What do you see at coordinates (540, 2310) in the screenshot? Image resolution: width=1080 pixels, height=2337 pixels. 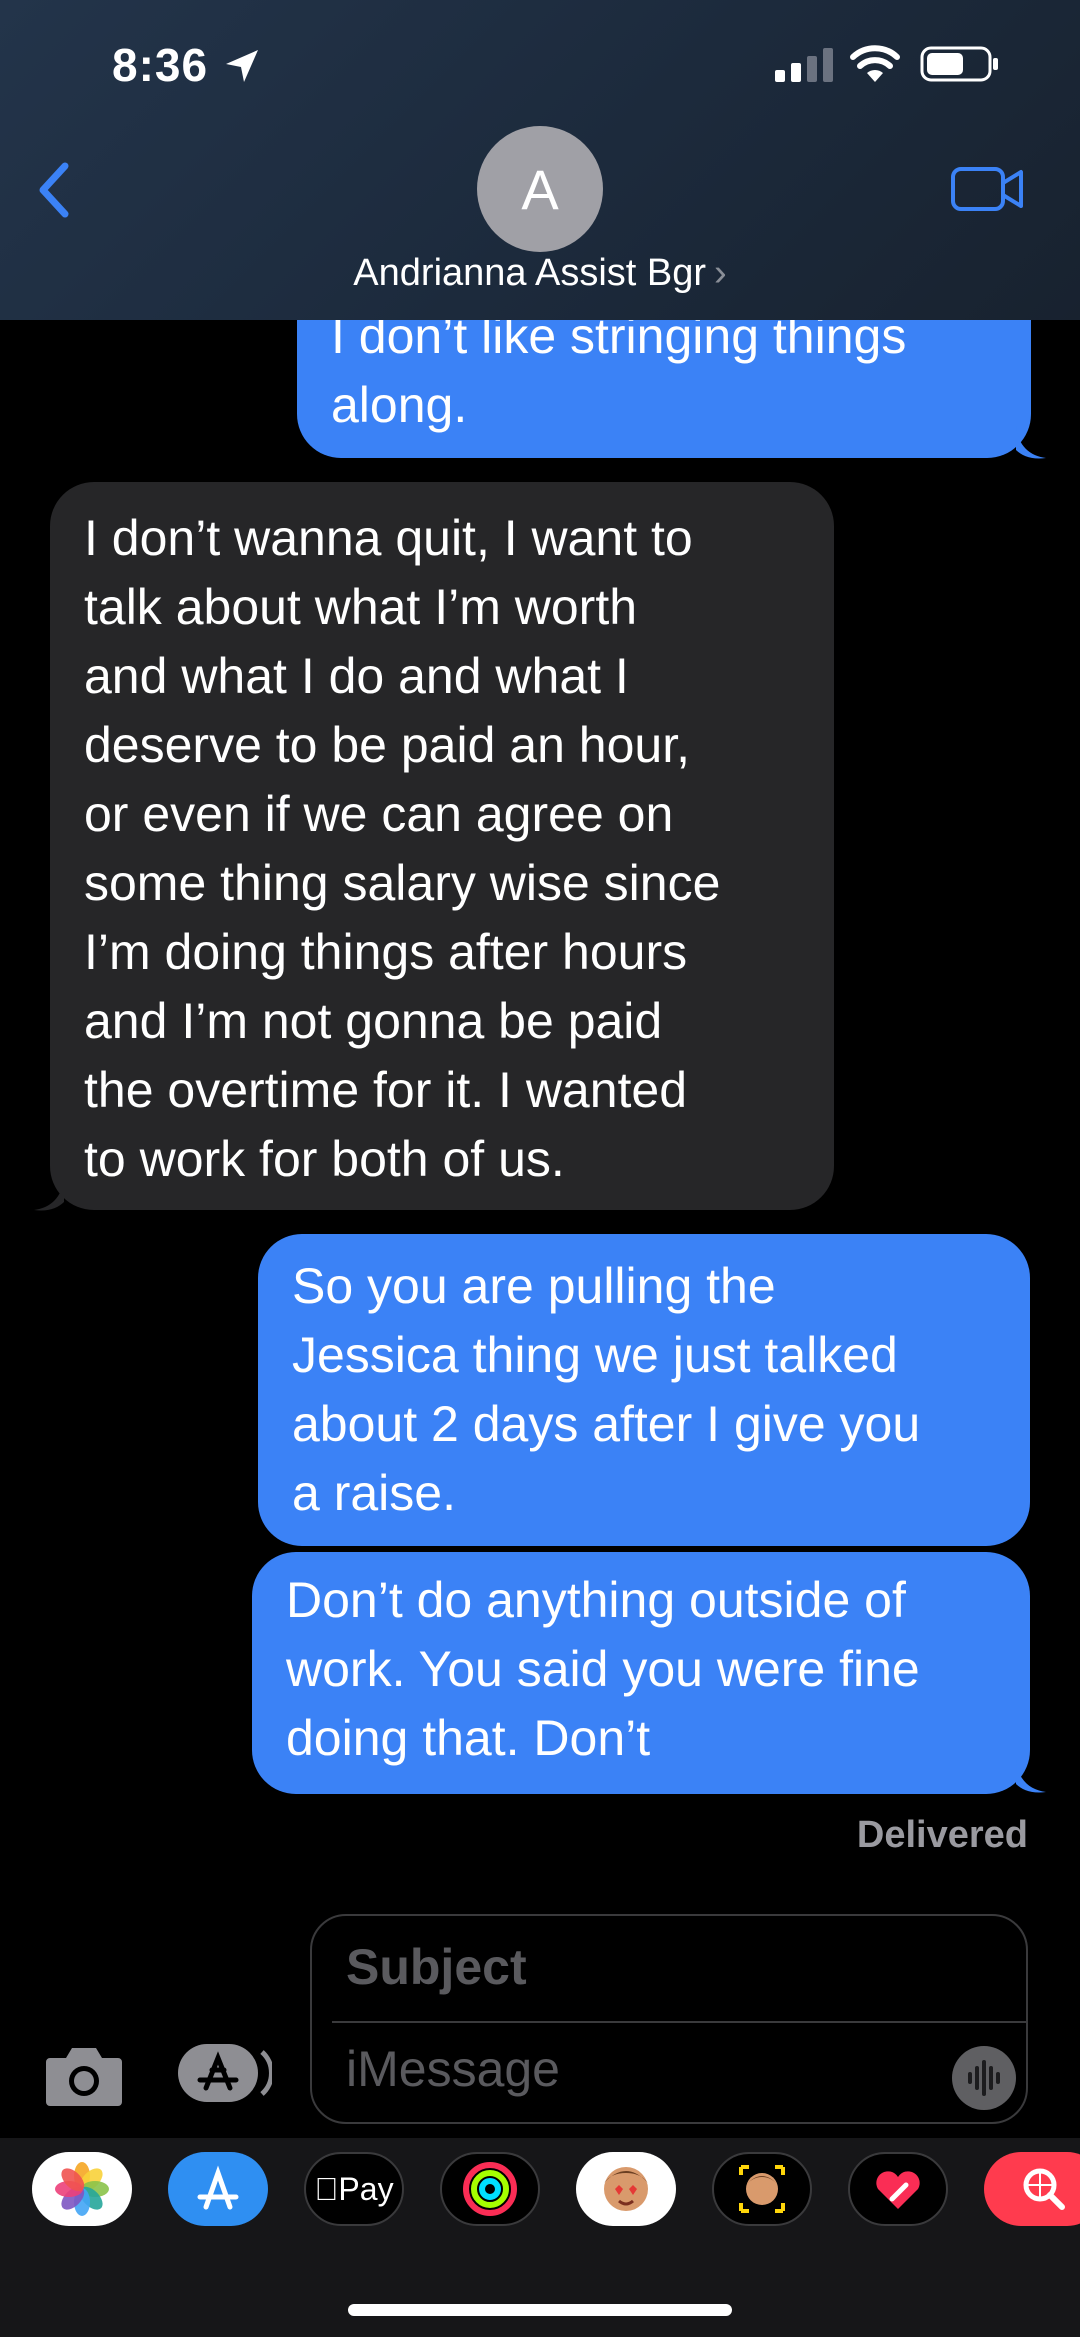 I see `home-indicator` at bounding box center [540, 2310].